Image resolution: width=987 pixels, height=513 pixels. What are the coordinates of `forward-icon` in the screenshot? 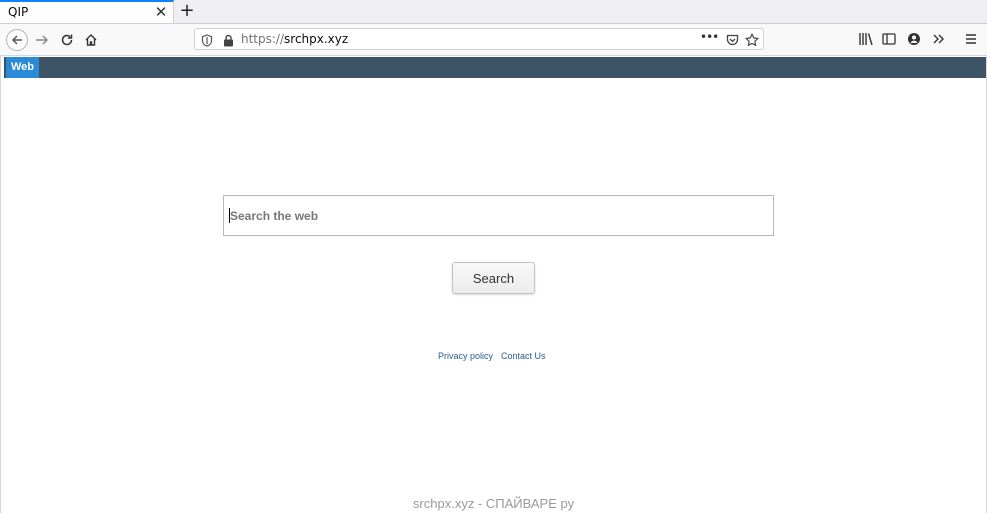 It's located at (42, 40).